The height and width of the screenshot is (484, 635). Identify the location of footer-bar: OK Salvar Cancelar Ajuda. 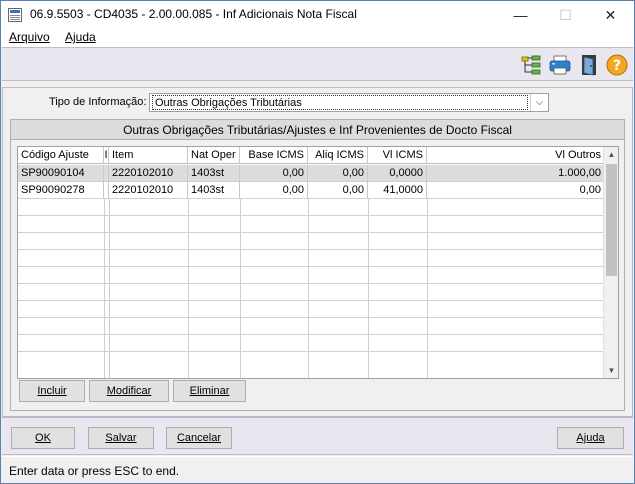
(317, 436).